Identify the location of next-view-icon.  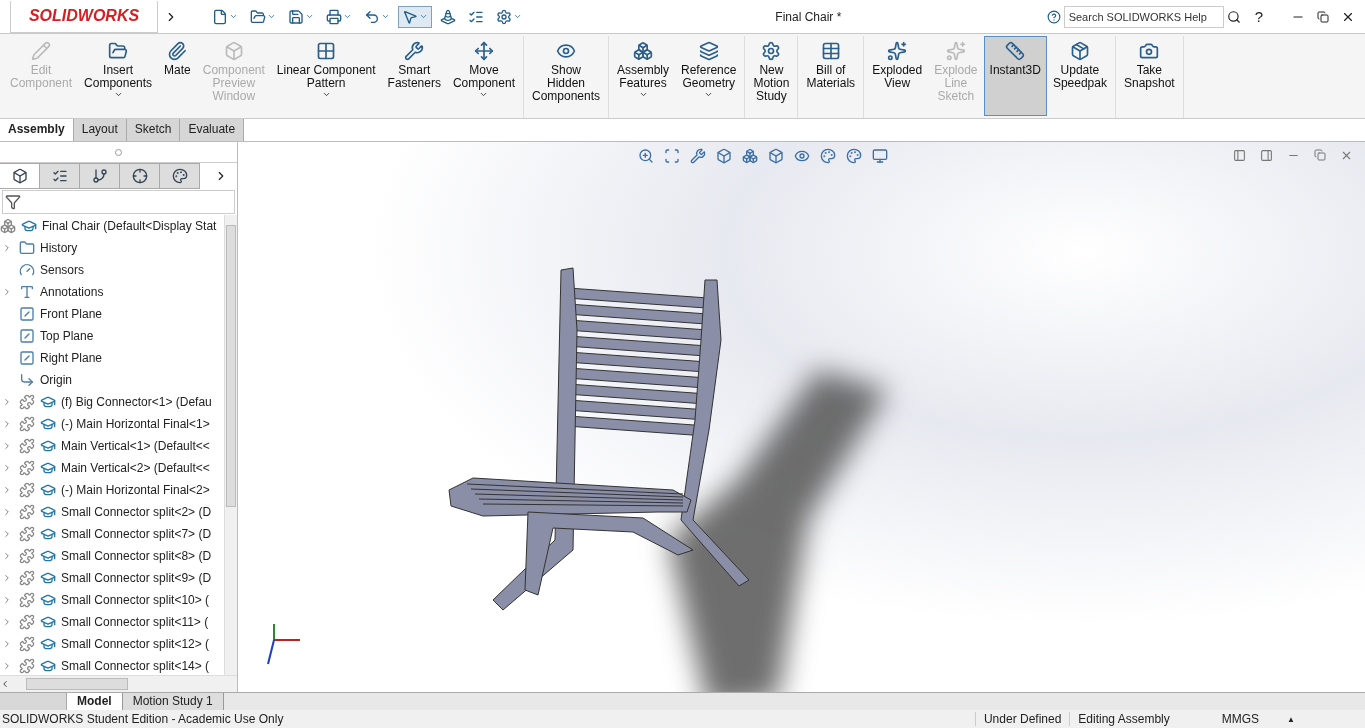
(1266, 155).